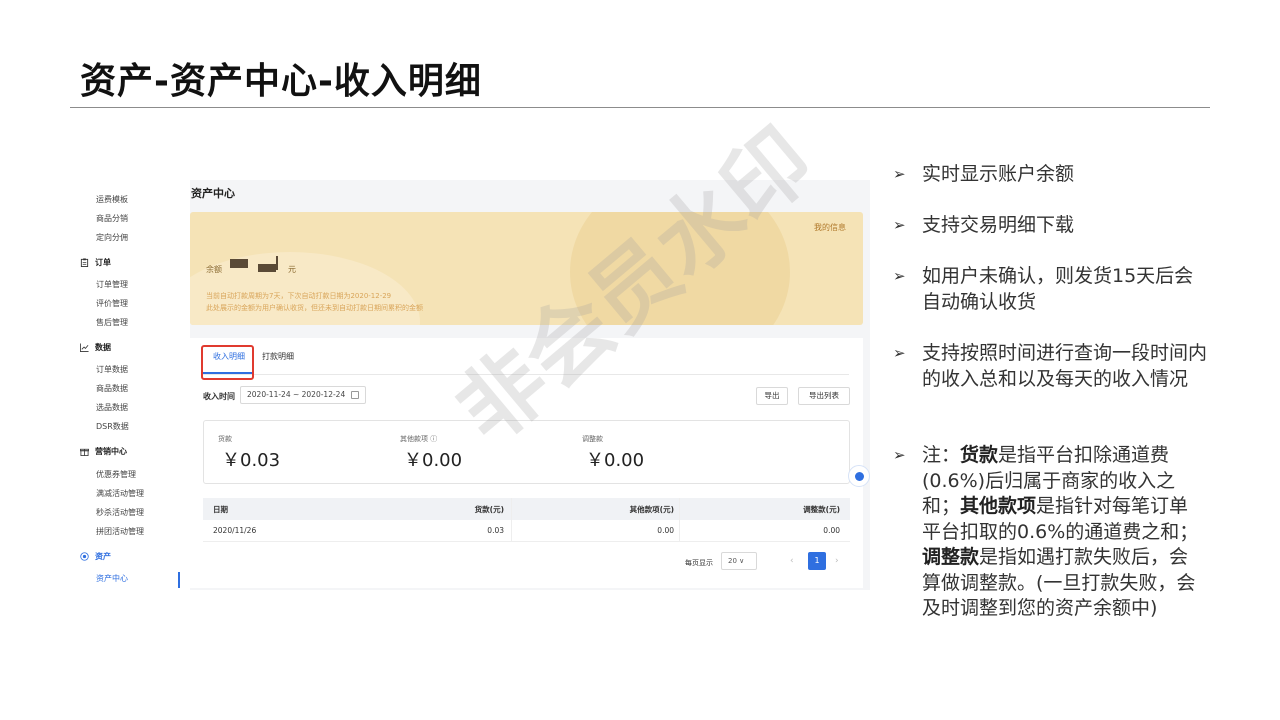  Describe the element at coordinates (112, 303) in the screenshot. I see `sidebar-item-review-management: 评价管理` at that location.